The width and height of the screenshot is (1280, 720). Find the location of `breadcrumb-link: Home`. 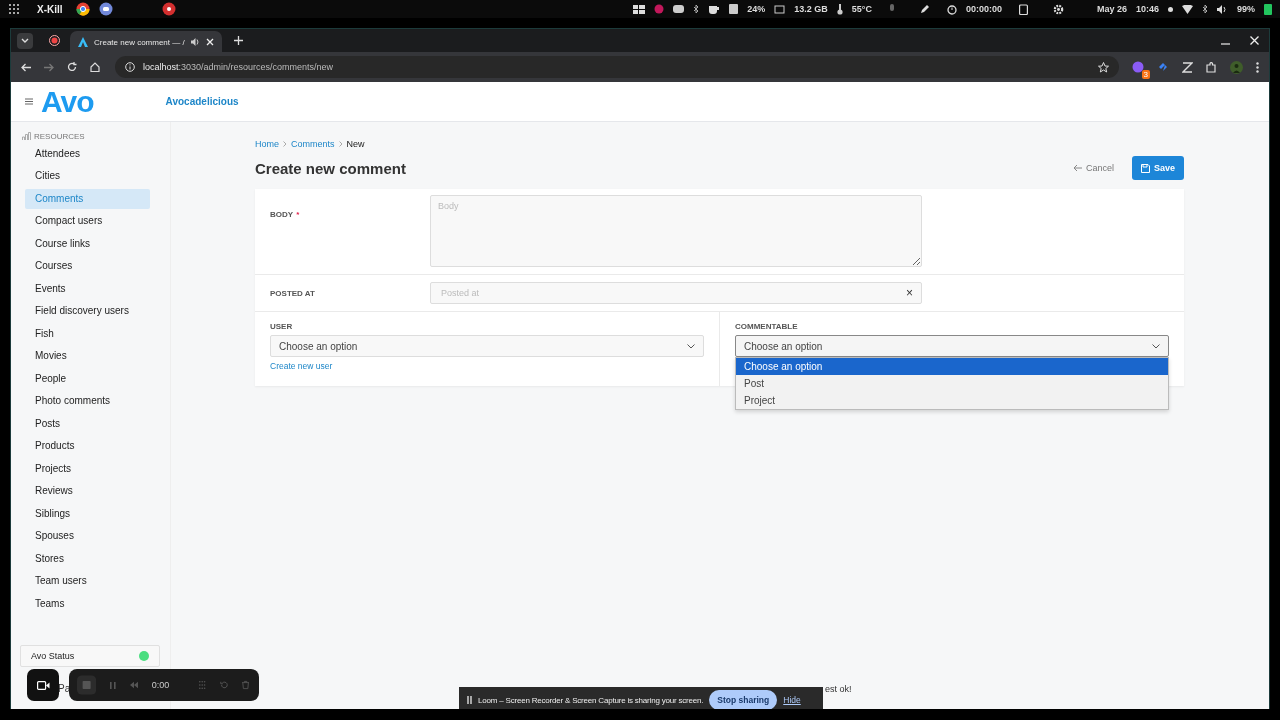

breadcrumb-link: Home is located at coordinates (267, 144).